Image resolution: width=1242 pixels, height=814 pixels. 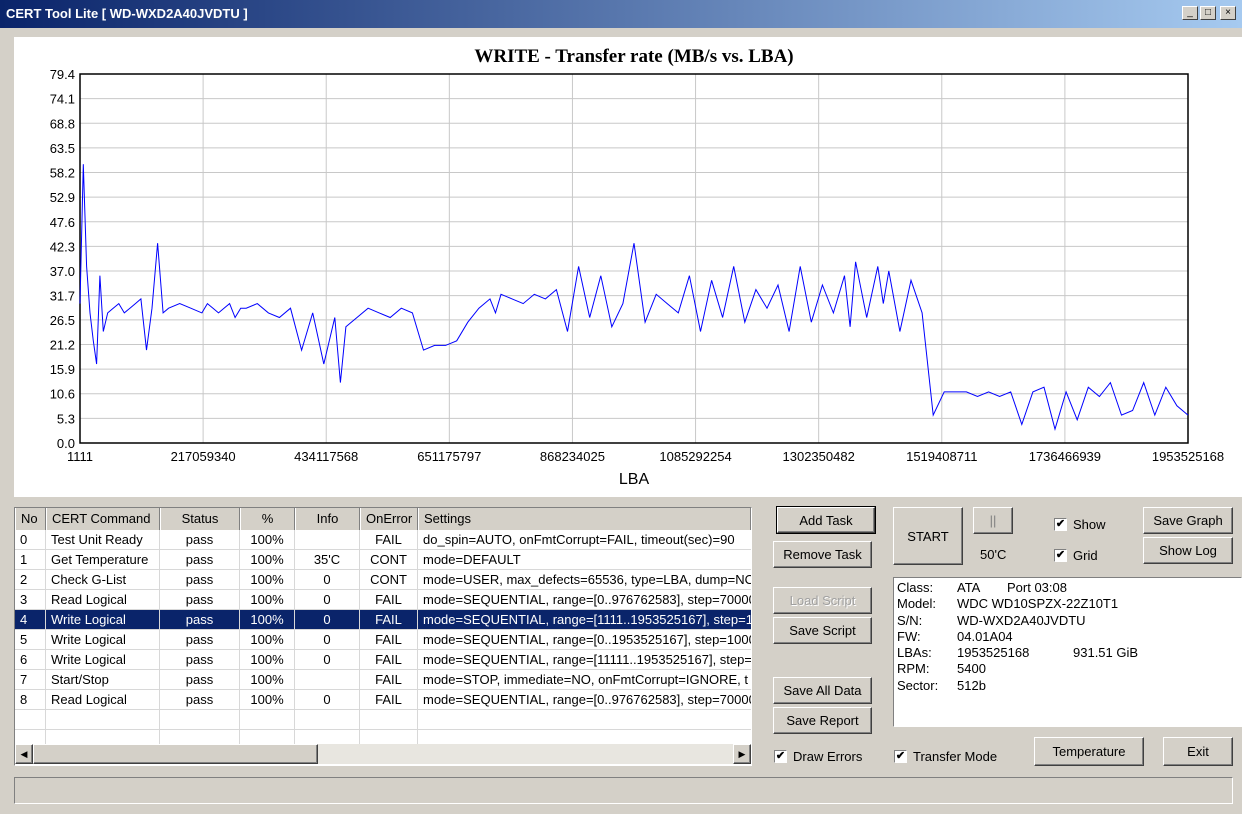 I want to click on x-tick-label: 651175797, so click(x=449, y=456).